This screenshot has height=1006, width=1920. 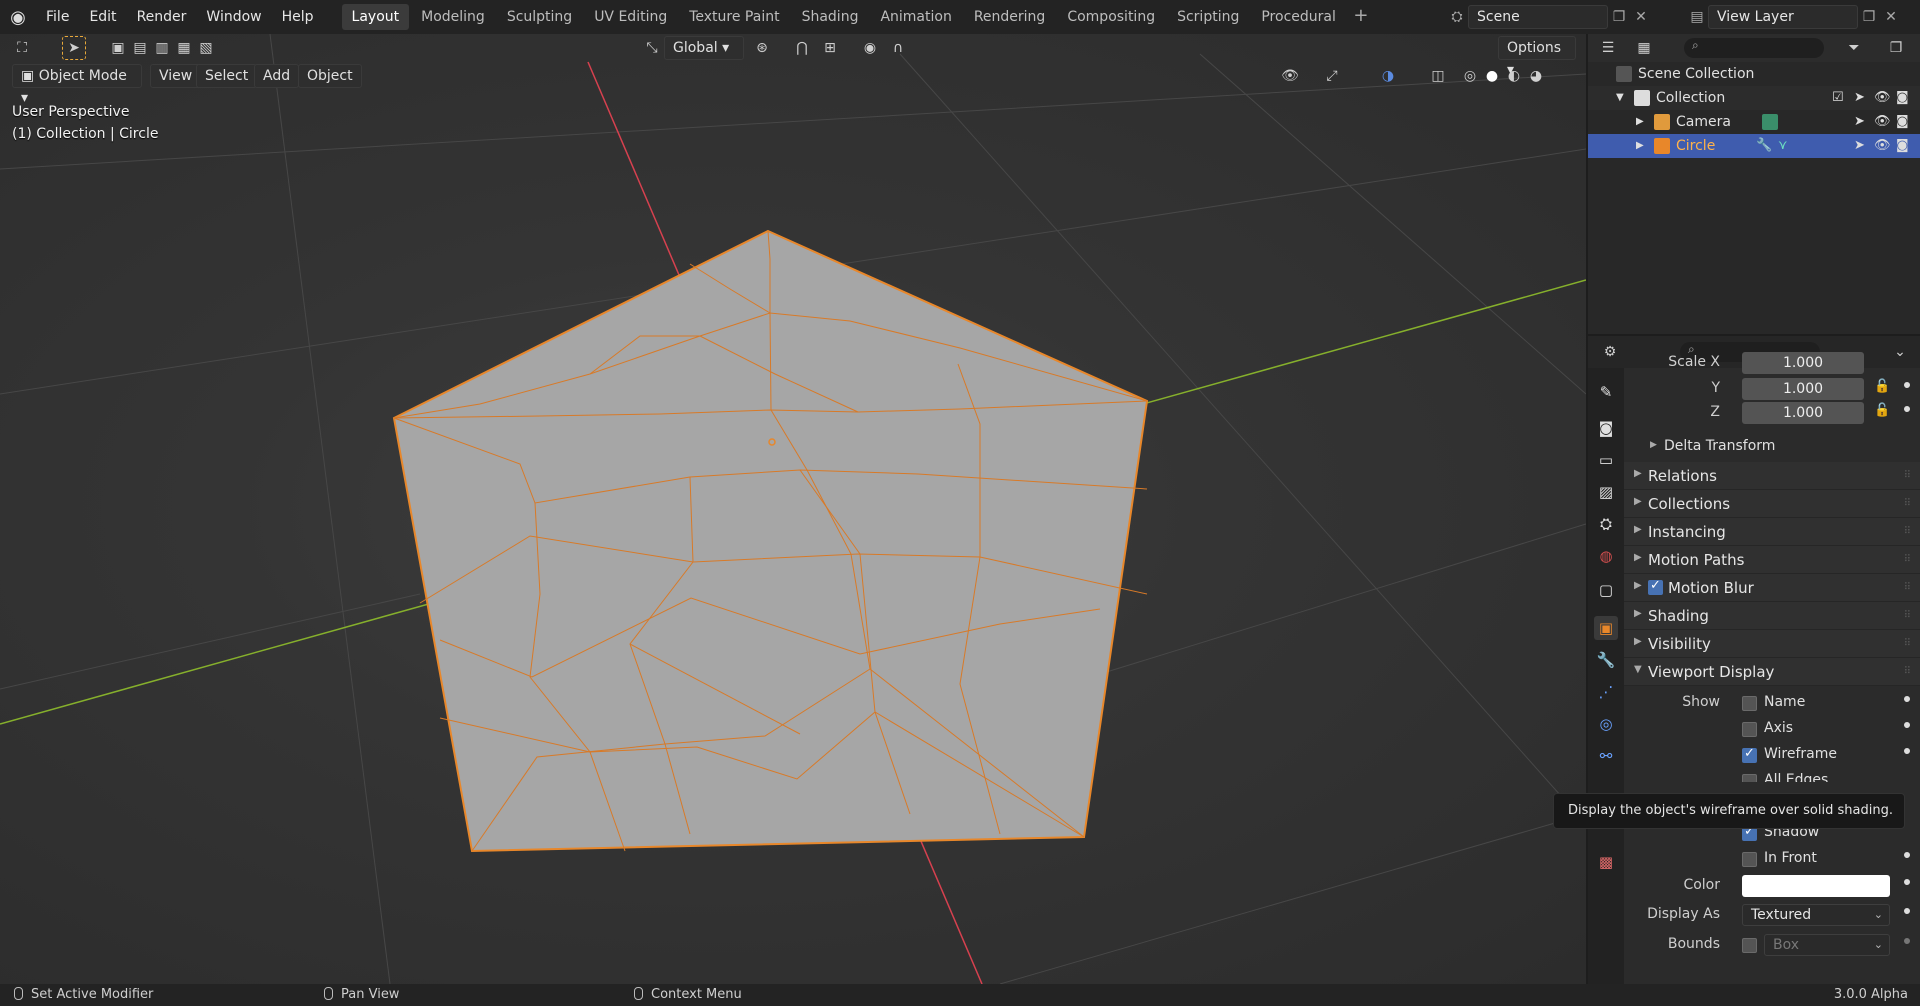 What do you see at coordinates (1772, 532) in the screenshot?
I see `panel-instancing: ▶ Instancing ⠿` at bounding box center [1772, 532].